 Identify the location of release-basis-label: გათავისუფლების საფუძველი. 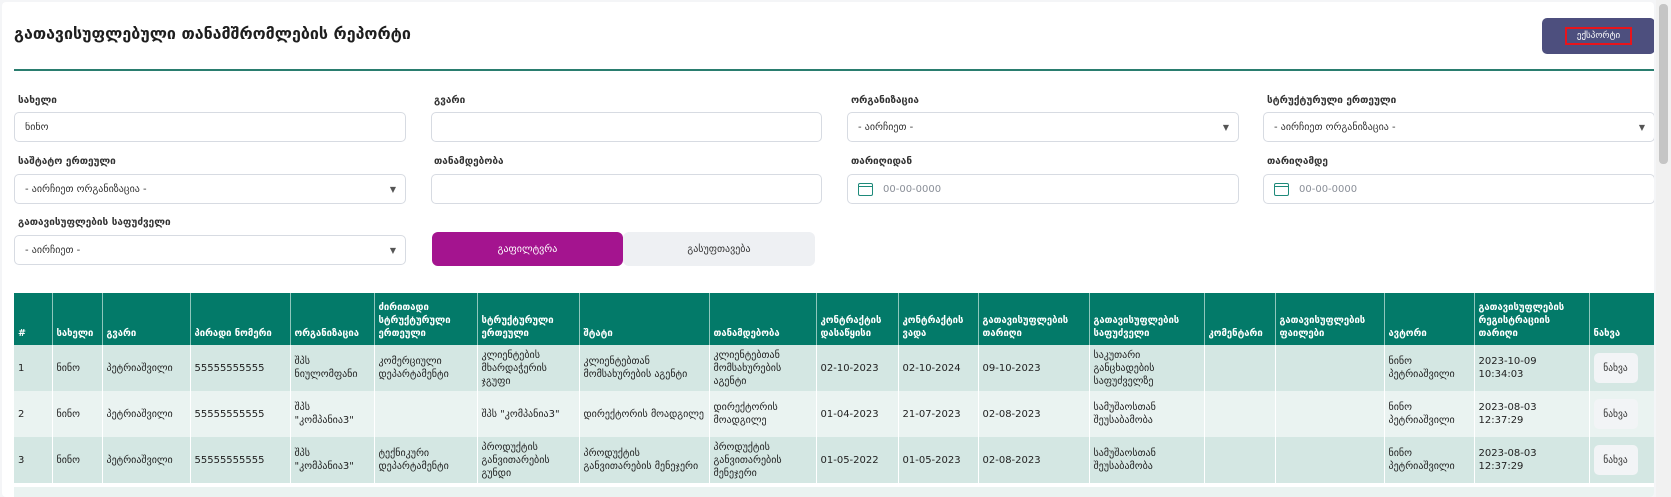
(94, 222).